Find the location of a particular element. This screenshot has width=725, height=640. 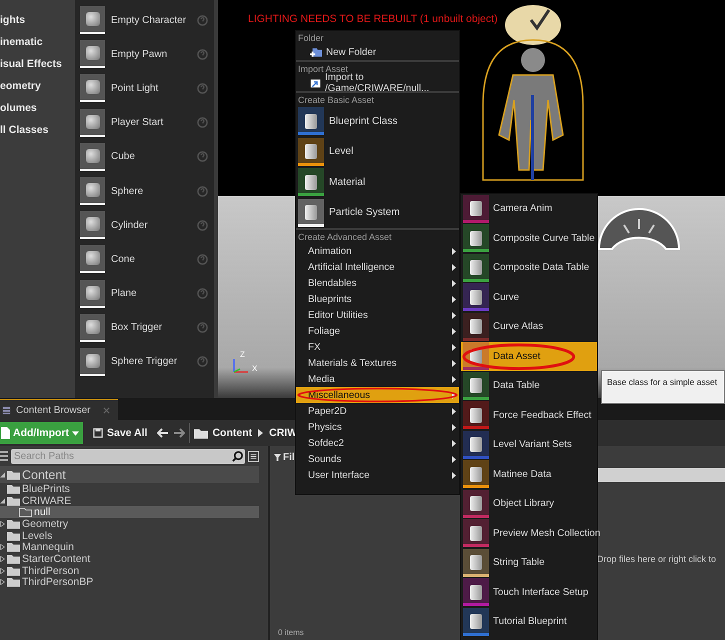

folder-tree-item: Geometry is located at coordinates (129, 524).